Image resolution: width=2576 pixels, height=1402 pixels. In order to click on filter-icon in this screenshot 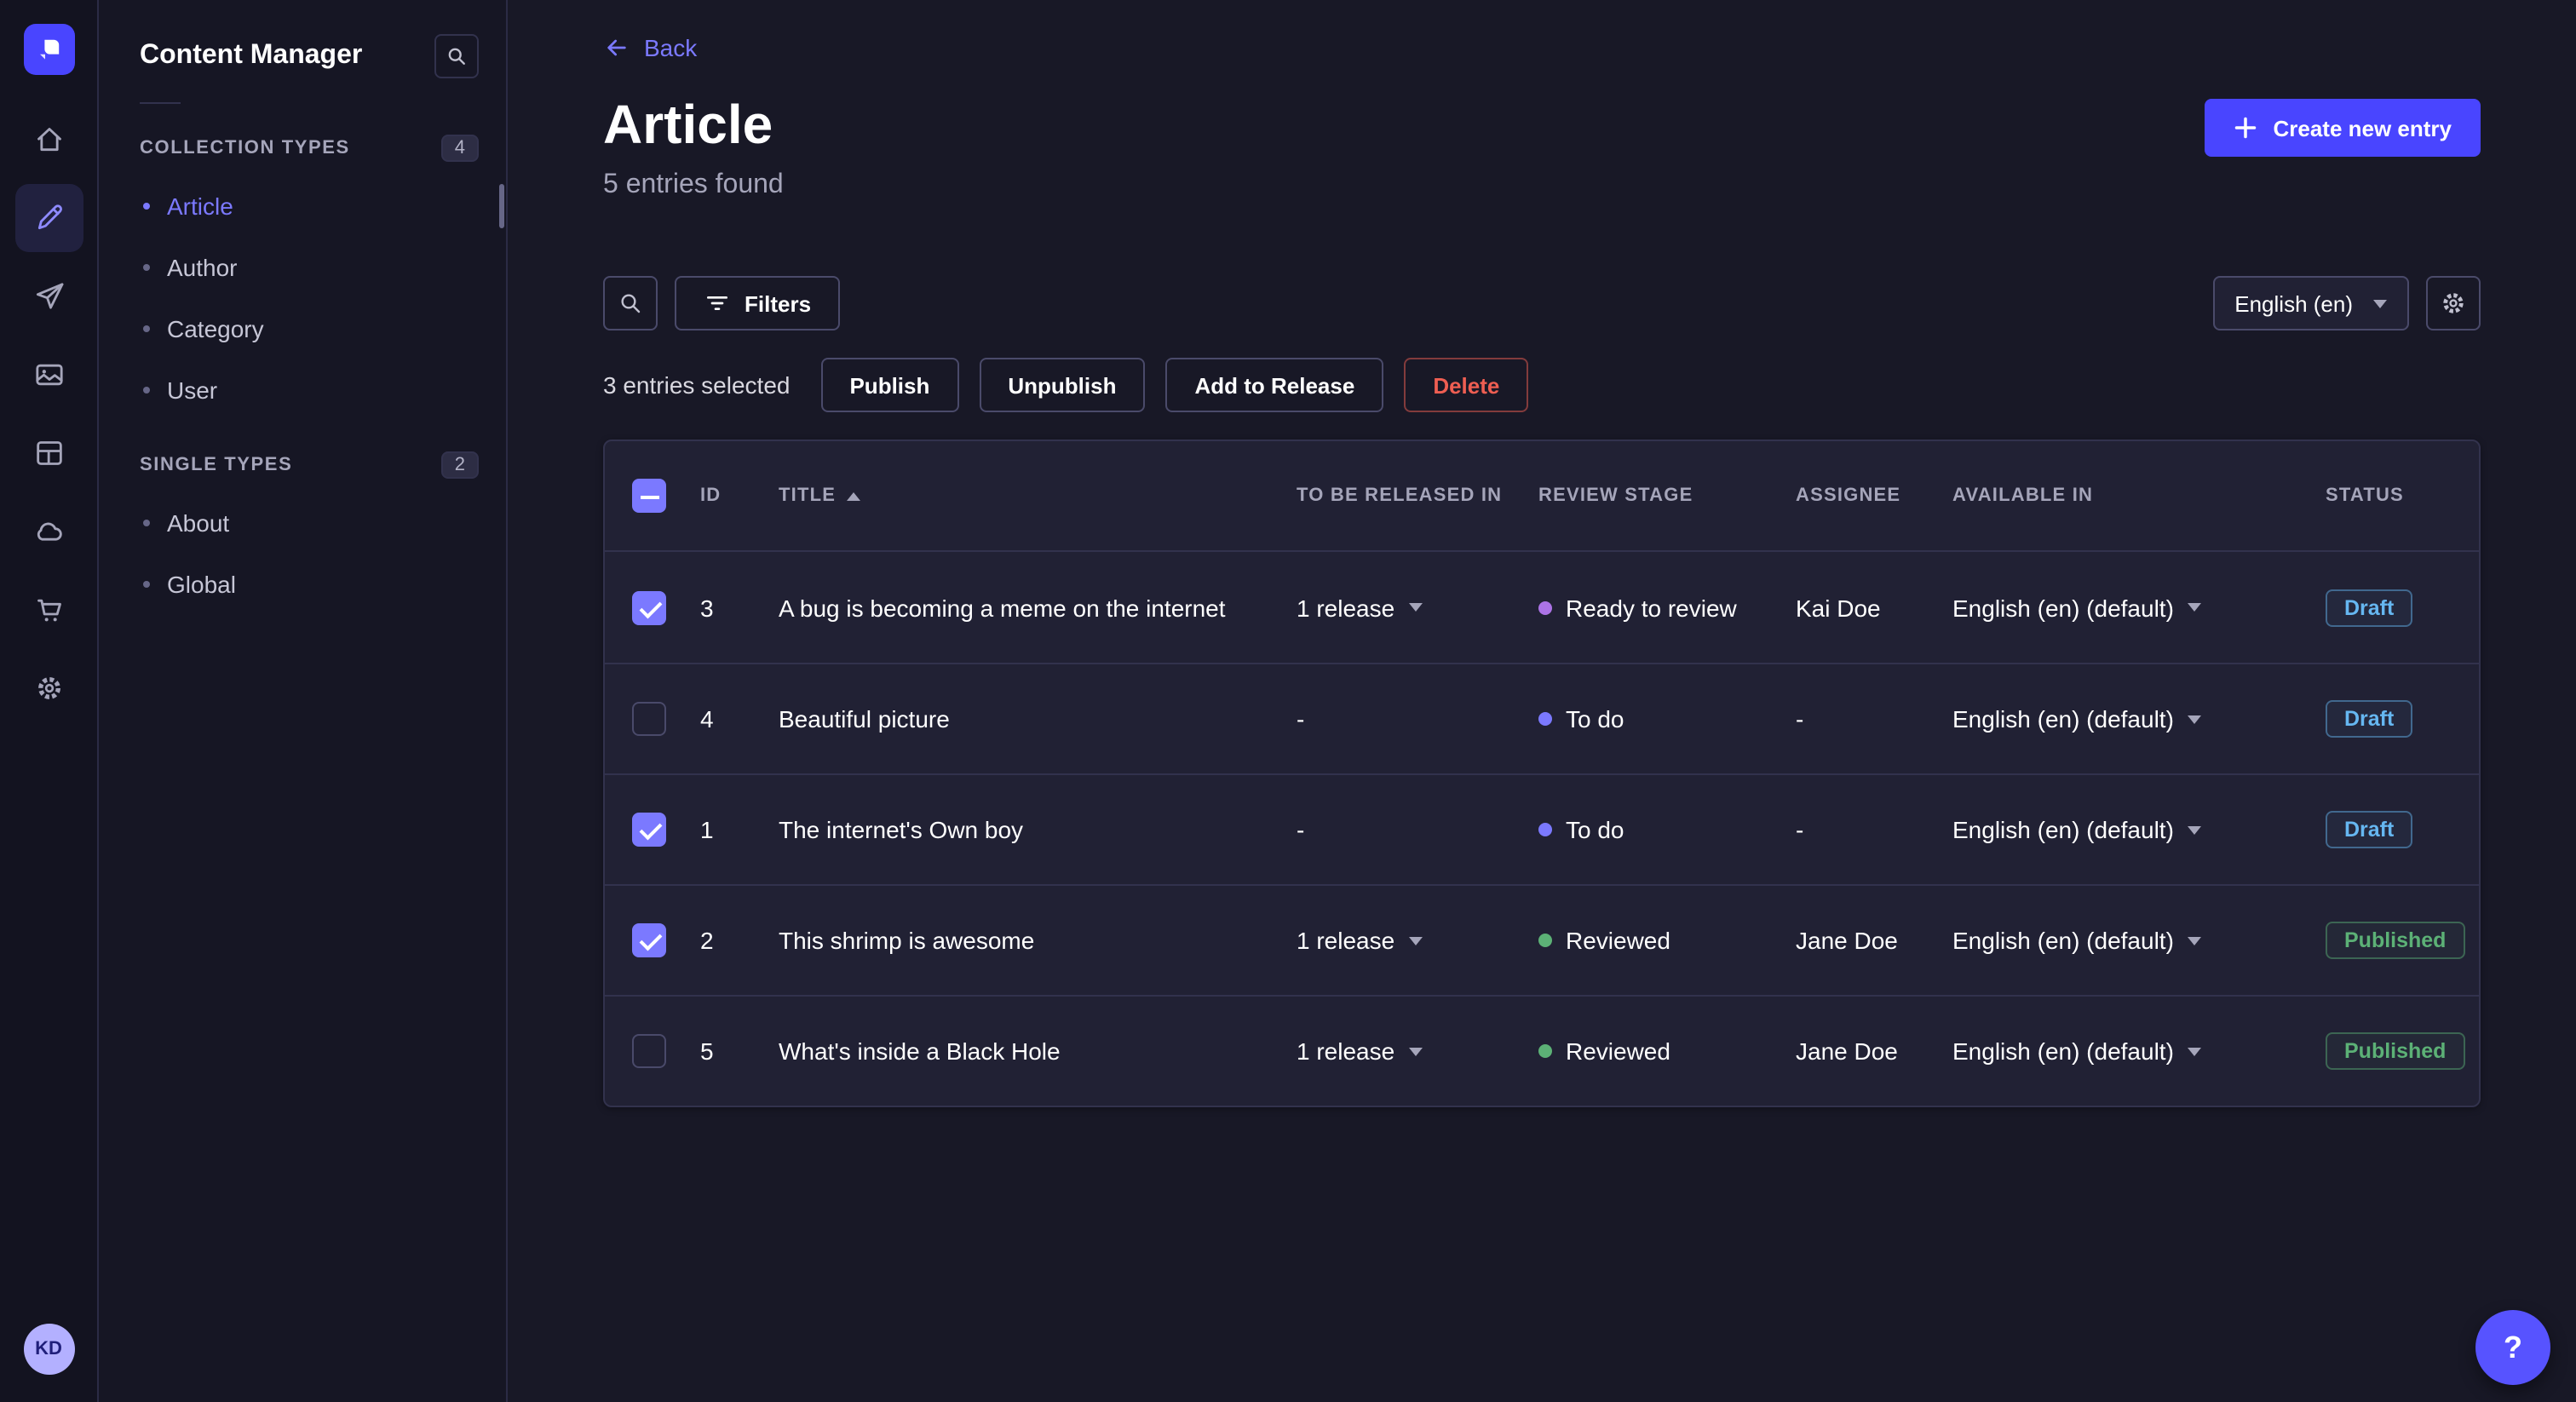, I will do `click(717, 303)`.